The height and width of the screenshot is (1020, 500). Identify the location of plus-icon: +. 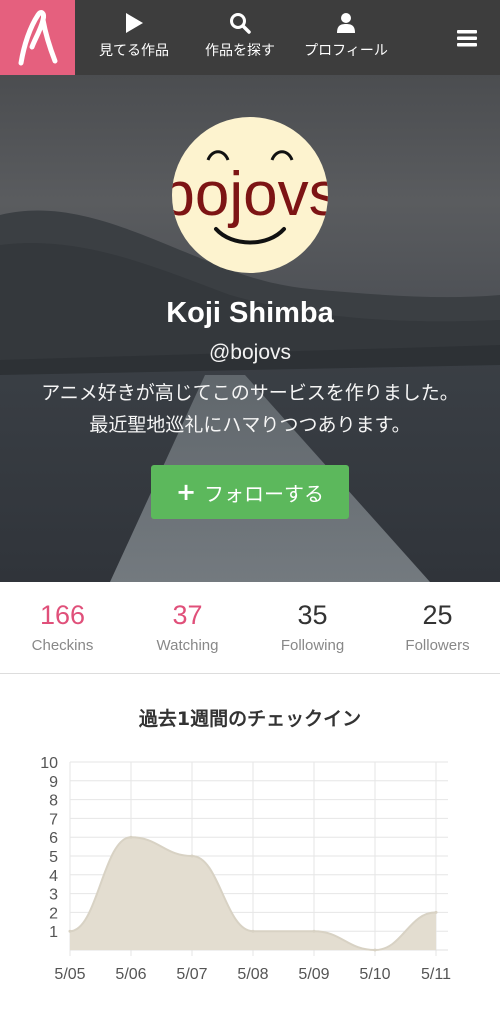
(186, 492).